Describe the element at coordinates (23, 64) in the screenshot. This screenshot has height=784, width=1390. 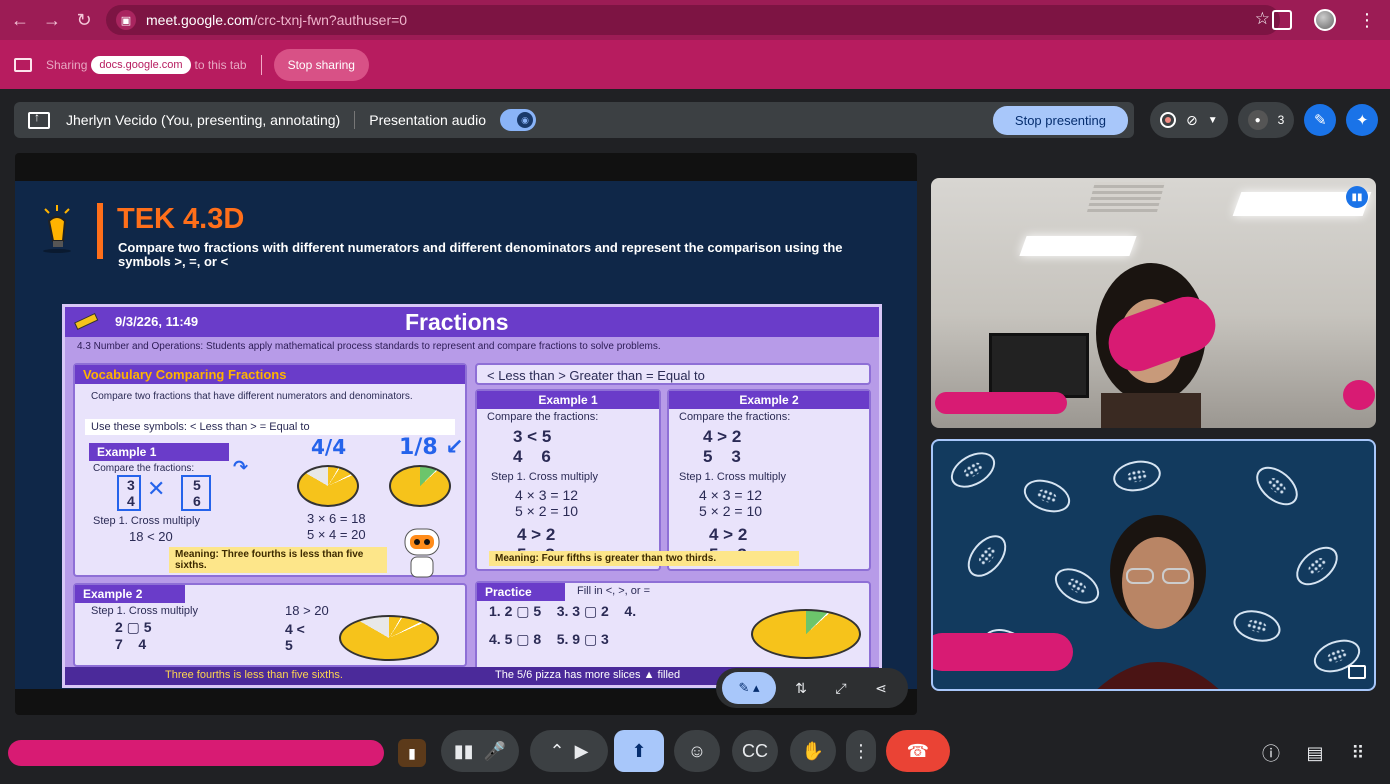
I see `cast-icon` at that location.